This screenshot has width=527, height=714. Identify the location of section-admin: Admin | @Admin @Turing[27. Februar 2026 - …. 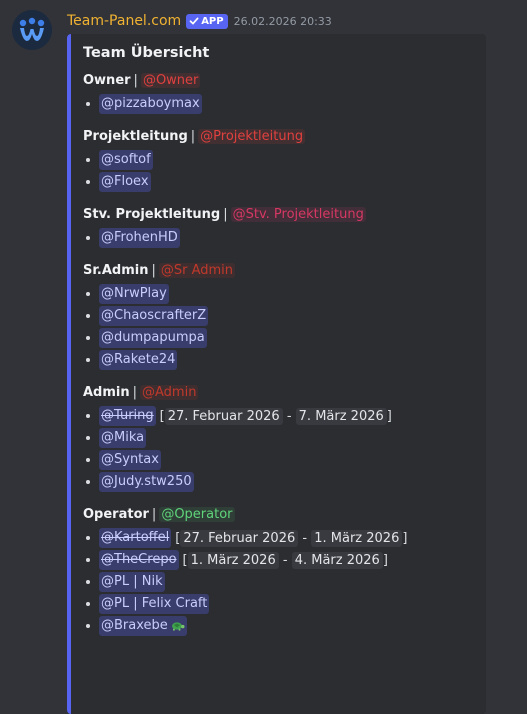
(278, 438).